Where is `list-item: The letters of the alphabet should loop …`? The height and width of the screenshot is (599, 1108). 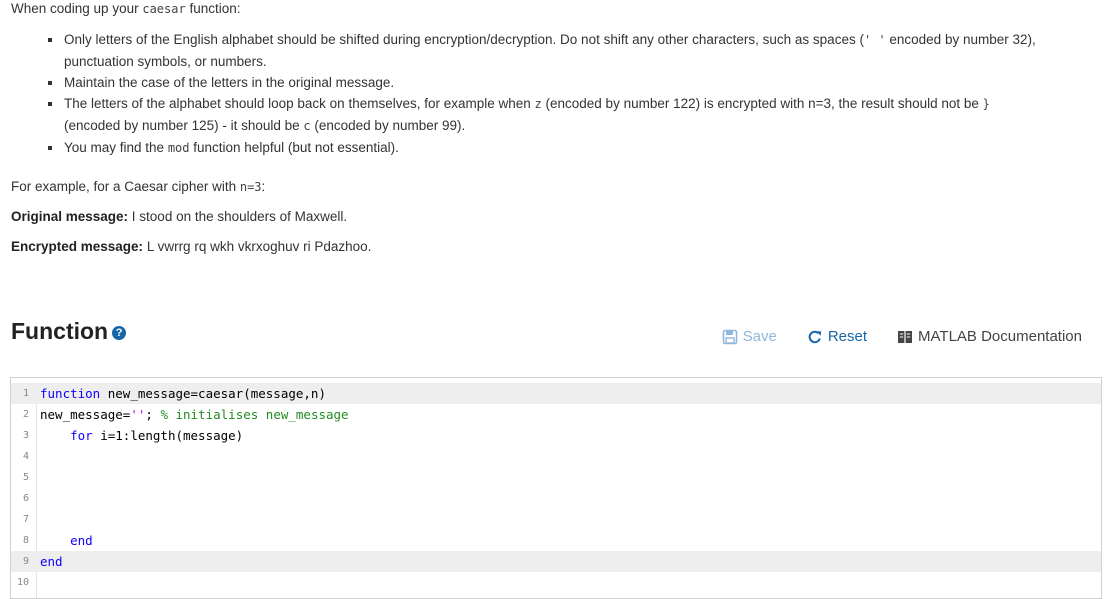 list-item: The letters of the alphabet should loop … is located at coordinates (548, 115).